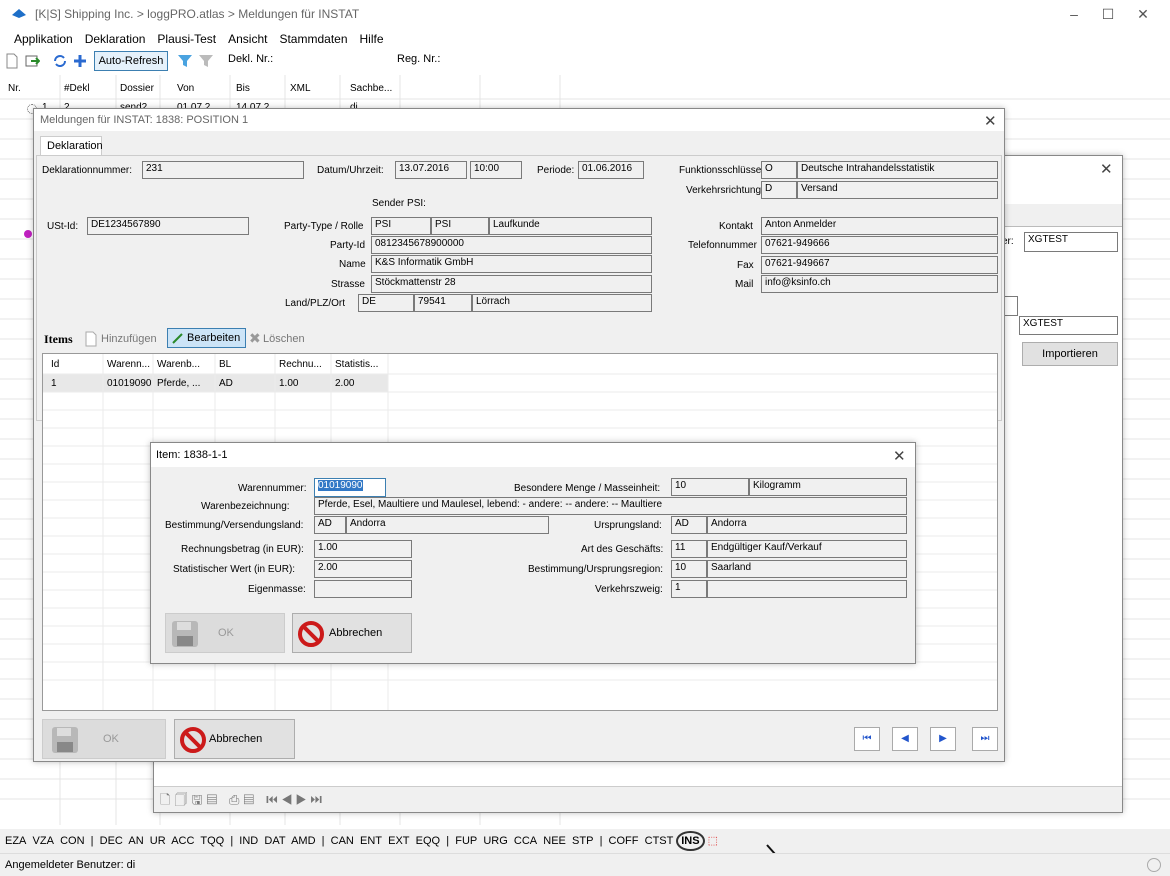 The width and height of the screenshot is (1170, 876). I want to click on statistischer-wert-field: 2.00, so click(363, 569).